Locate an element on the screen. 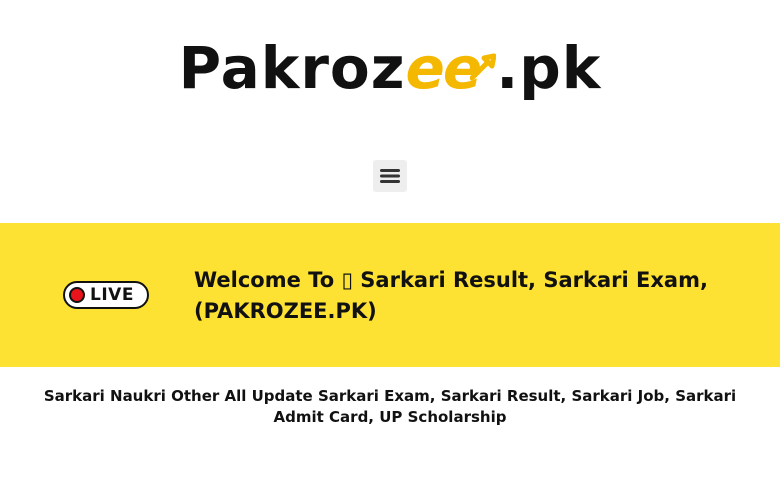 The width and height of the screenshot is (780, 493). hamburger-menu-icon is located at coordinates (390, 176).